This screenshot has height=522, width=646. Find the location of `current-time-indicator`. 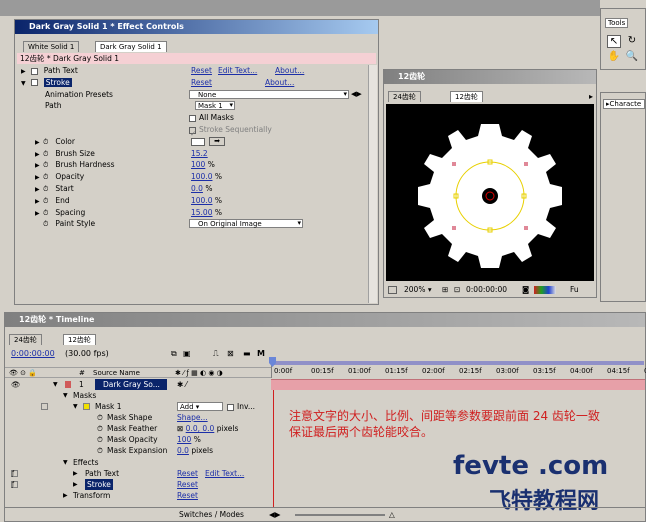

current-time-indicator is located at coordinates (272, 362).